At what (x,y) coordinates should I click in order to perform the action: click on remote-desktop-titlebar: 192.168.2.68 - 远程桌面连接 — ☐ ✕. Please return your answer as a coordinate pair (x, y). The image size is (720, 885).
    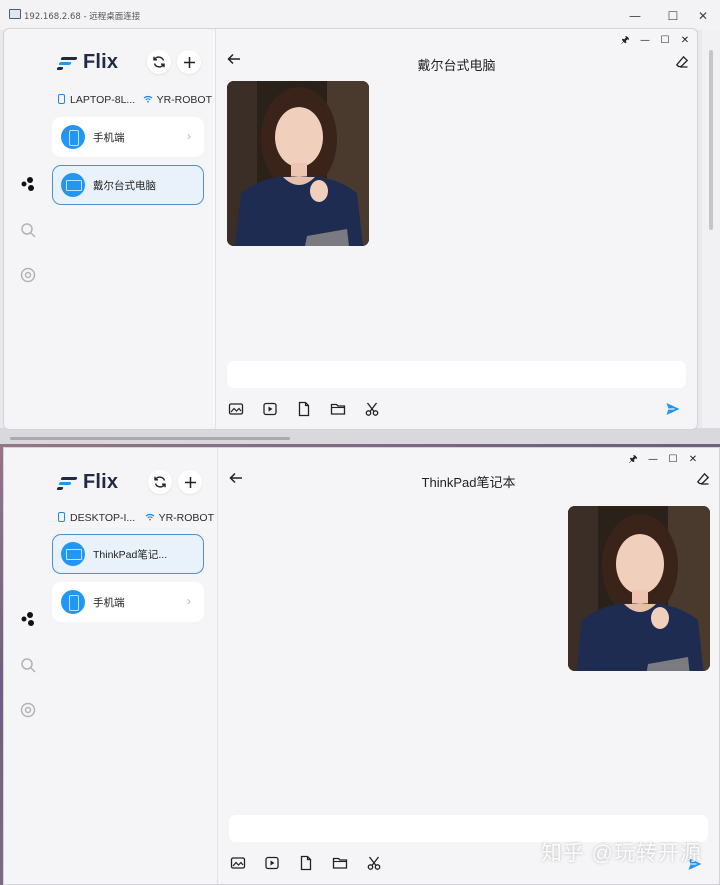
    Looking at the image, I should click on (360, 15).